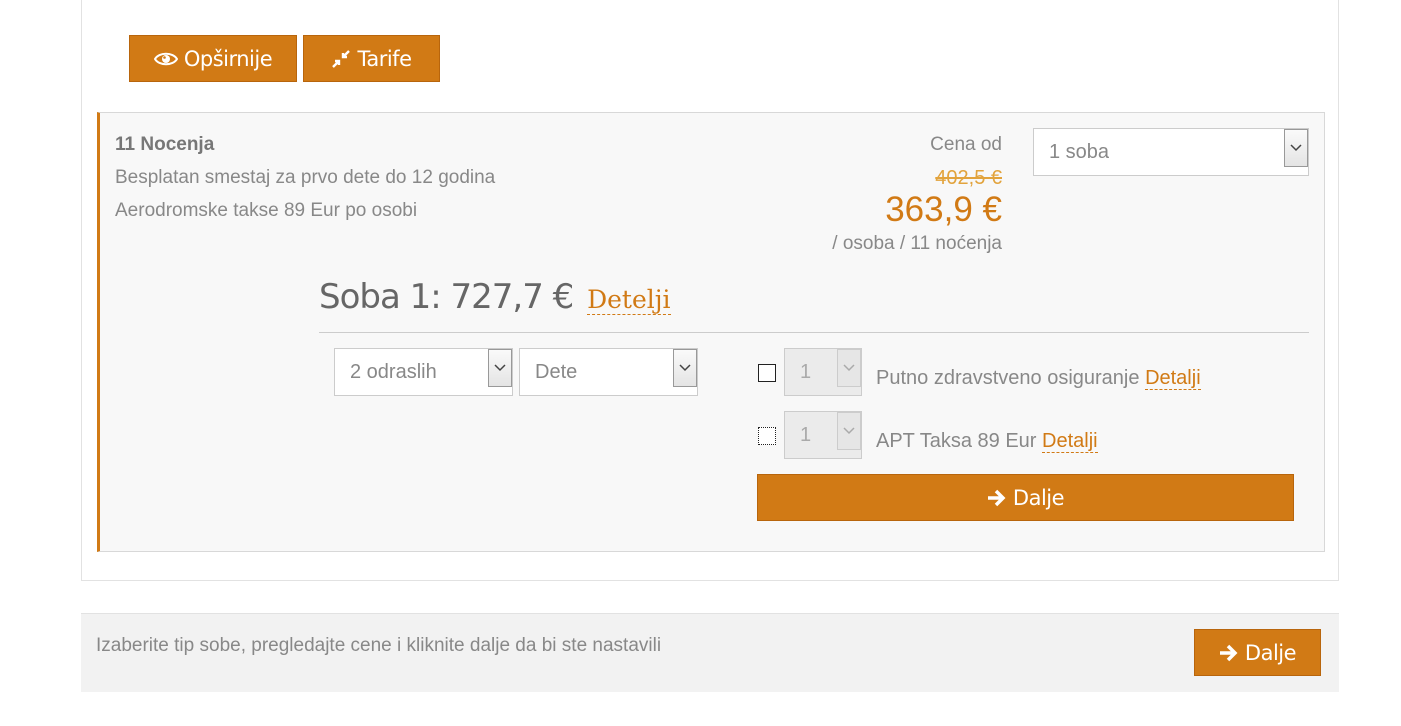 The width and height of the screenshot is (1401, 726). What do you see at coordinates (629, 300) in the screenshot?
I see `room-details-link: Detelji` at bounding box center [629, 300].